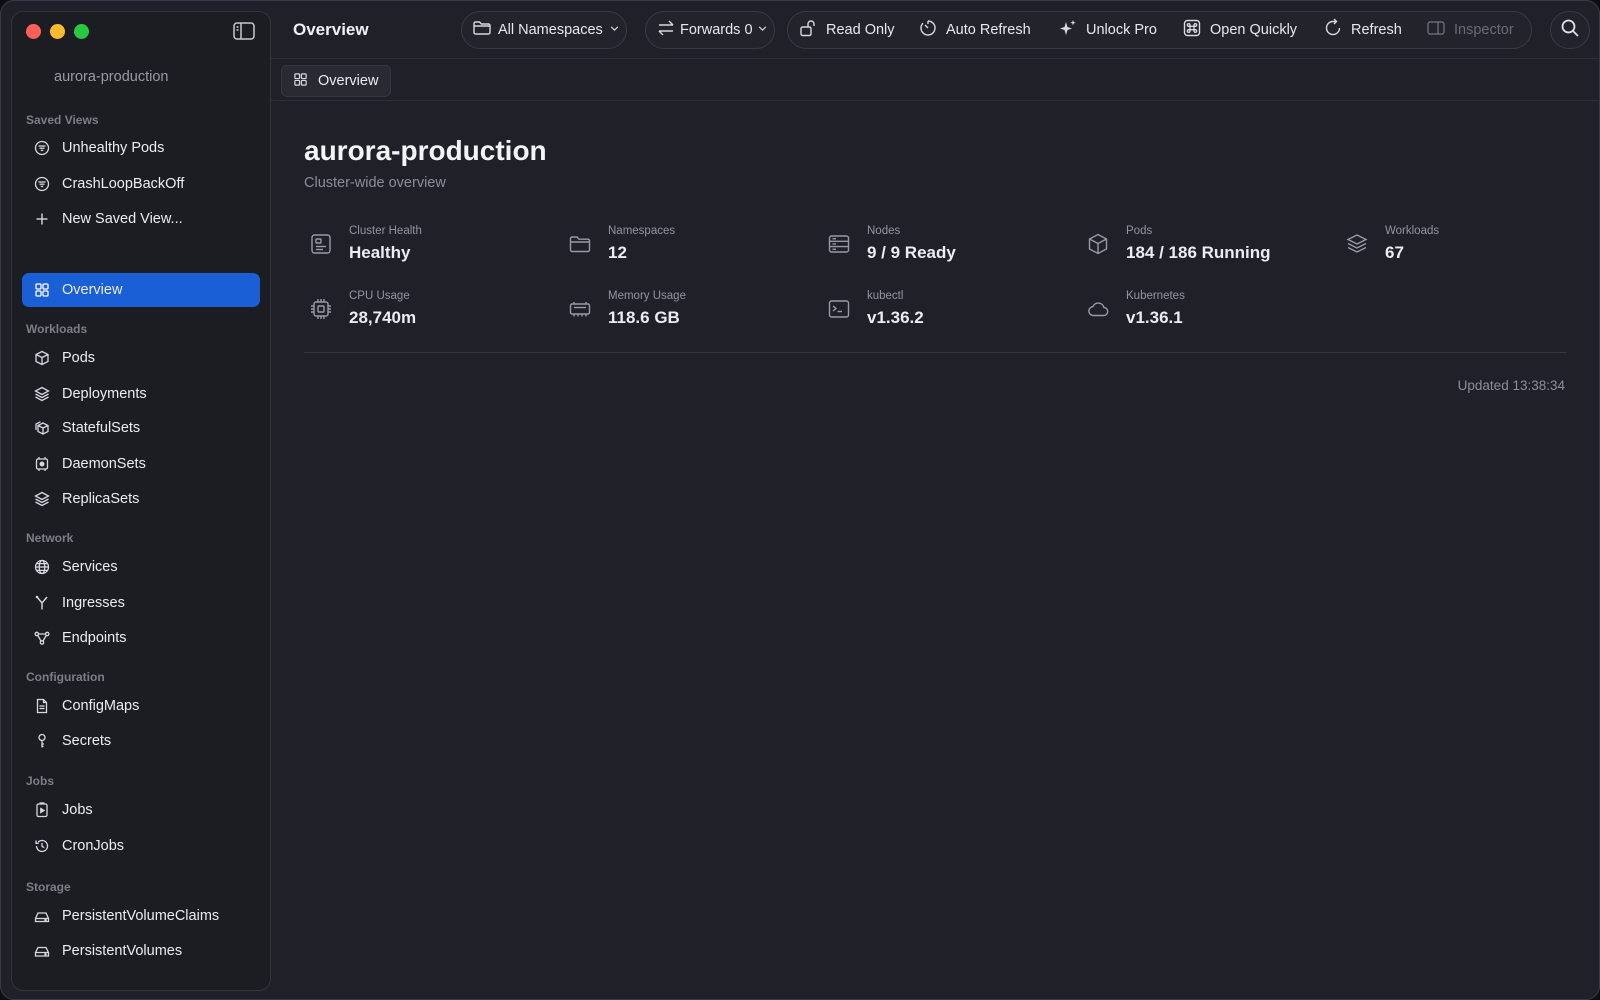 The height and width of the screenshot is (1000, 1600). What do you see at coordinates (647, 296) in the screenshot?
I see `stat-label: Memory Usage` at bounding box center [647, 296].